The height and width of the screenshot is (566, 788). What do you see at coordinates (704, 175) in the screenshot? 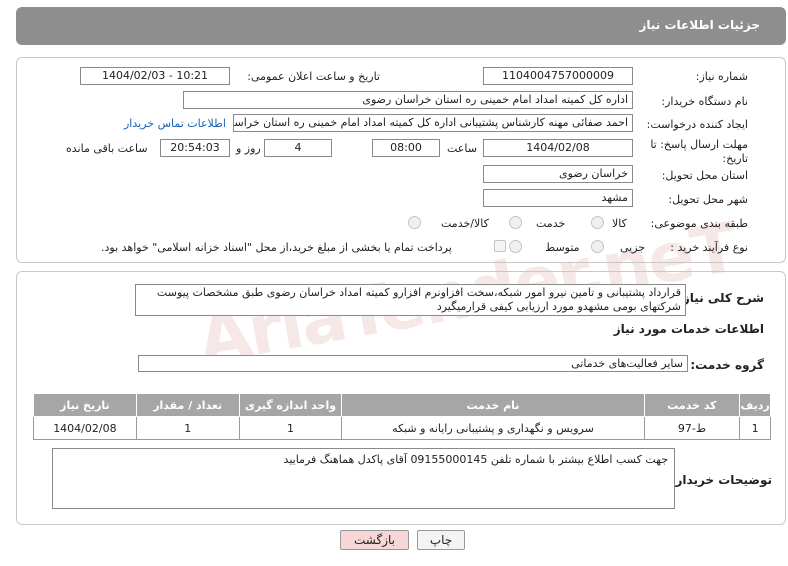
I see `province-label: استان محل تحویل:` at bounding box center [704, 175].